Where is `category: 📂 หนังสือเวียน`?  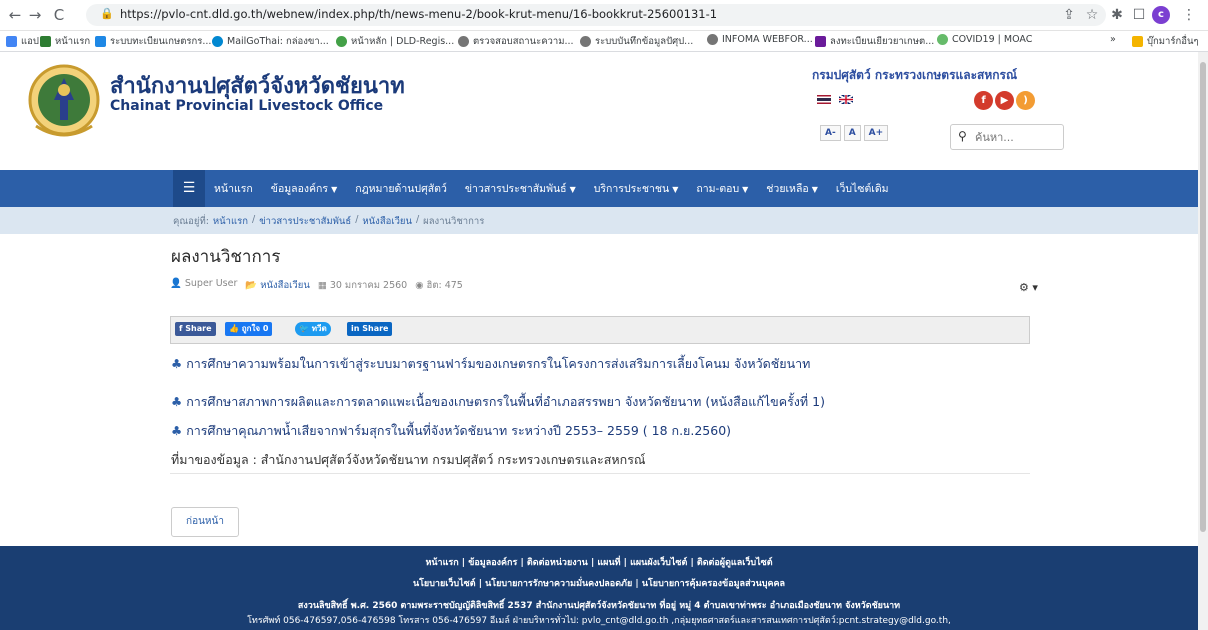
category: 📂 หนังสือเวียน is located at coordinates (277, 285).